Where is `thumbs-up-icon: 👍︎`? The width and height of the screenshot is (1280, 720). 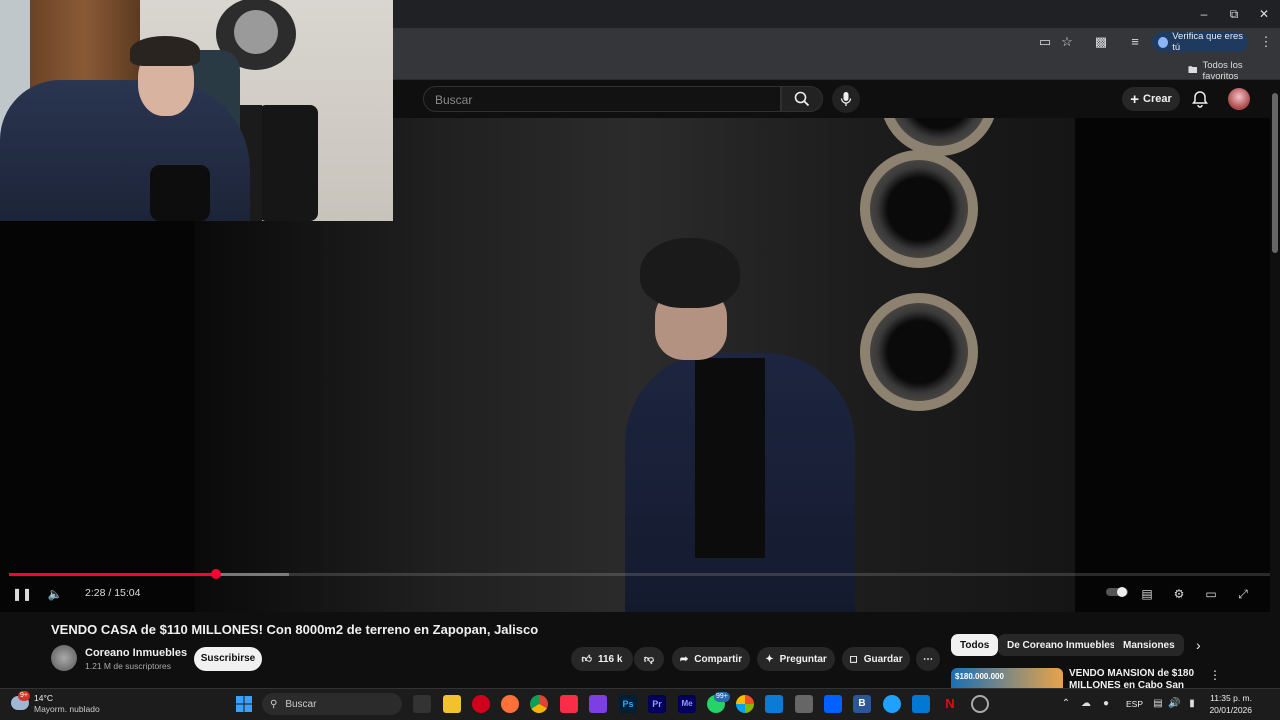
thumbs-up-icon: 👍︎ is located at coordinates (586, 659).